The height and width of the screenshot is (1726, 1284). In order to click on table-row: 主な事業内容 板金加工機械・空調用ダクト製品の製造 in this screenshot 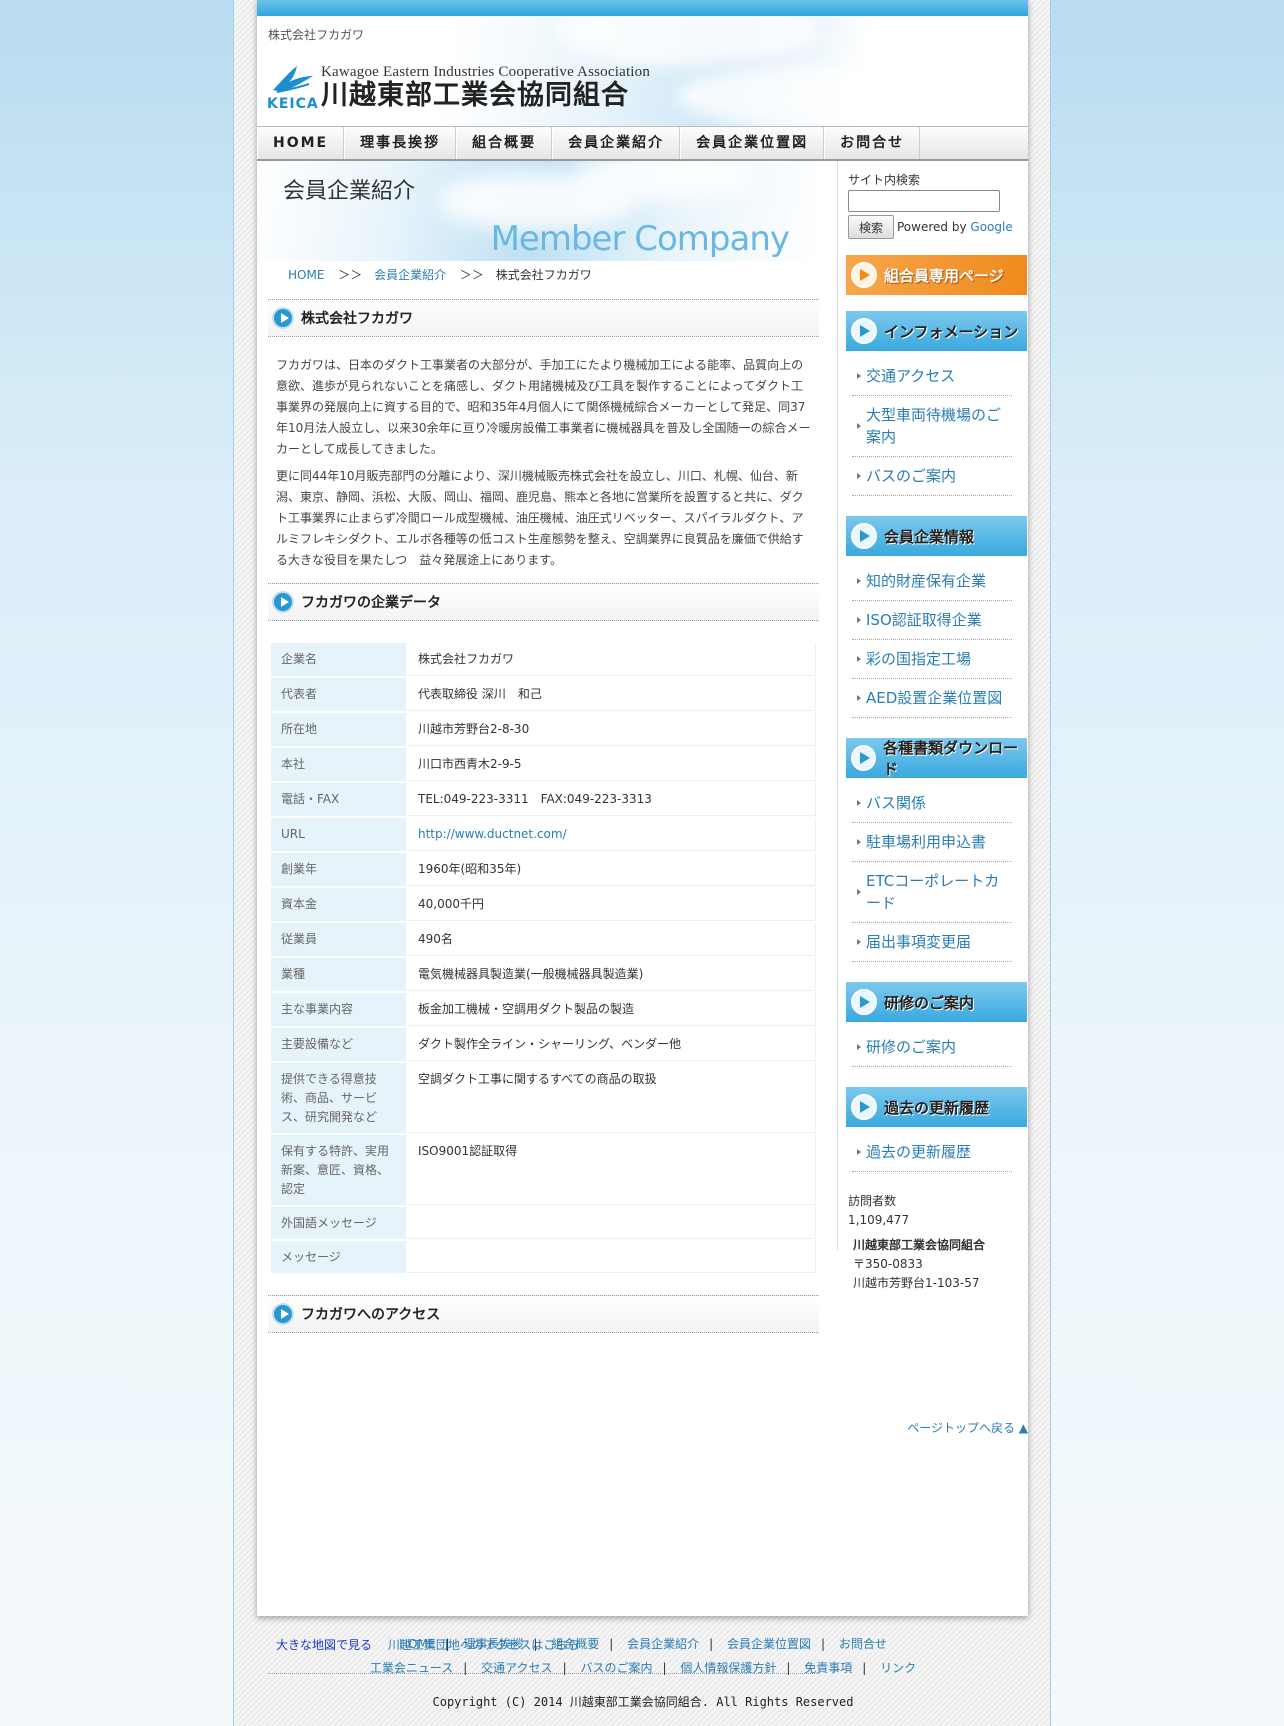, I will do `click(543, 1009)`.